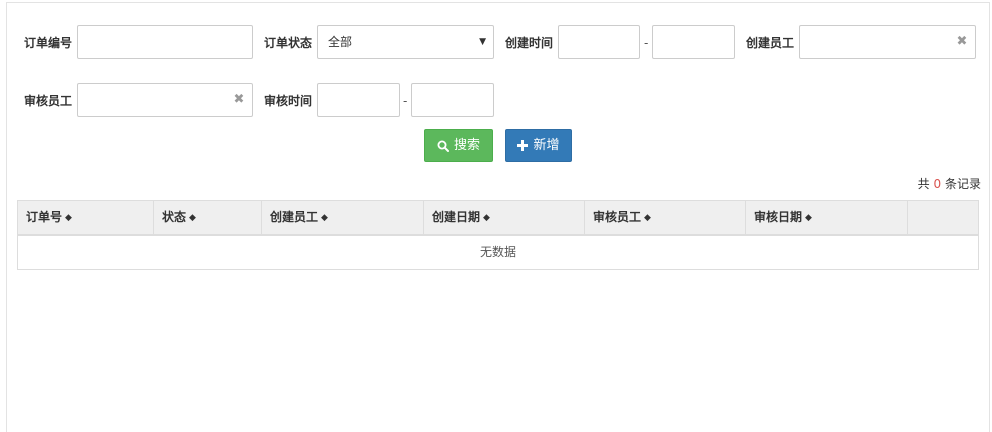 The width and height of the screenshot is (992, 432). What do you see at coordinates (288, 101) in the screenshot?
I see `audit-time-label: 审核时间` at bounding box center [288, 101].